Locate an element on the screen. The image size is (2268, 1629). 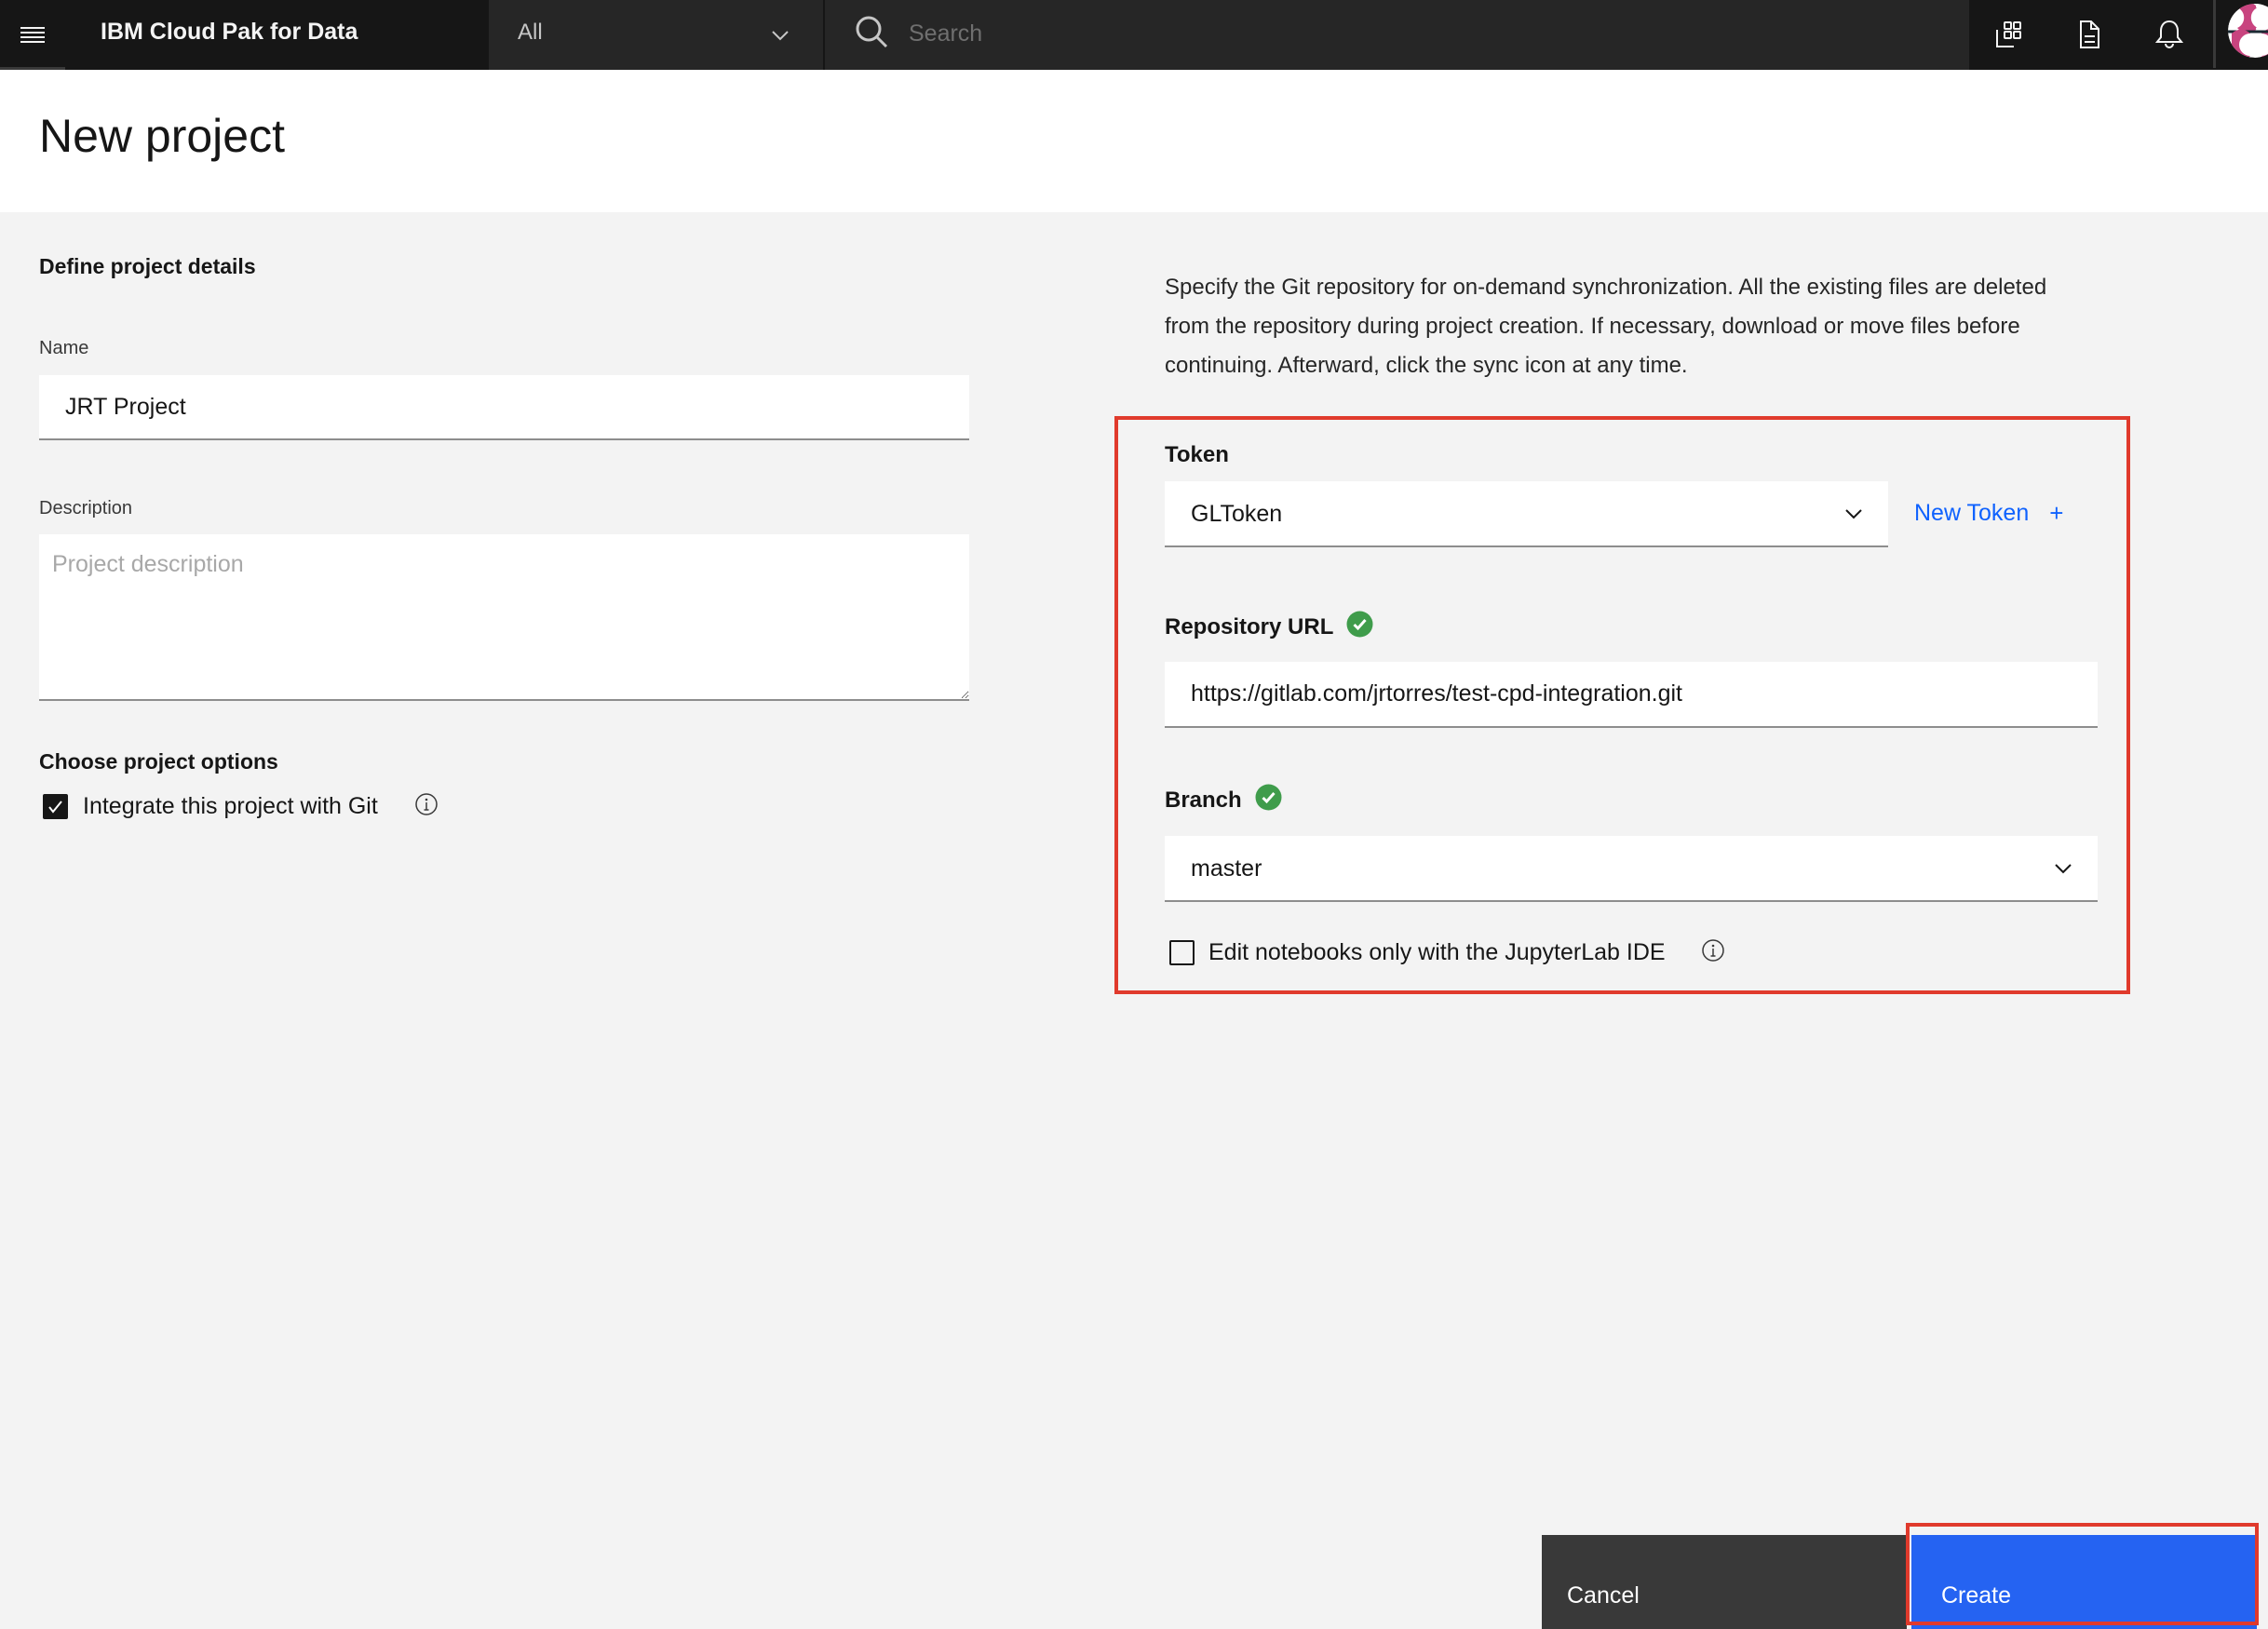
token-label: Token is located at coordinates (1197, 455).